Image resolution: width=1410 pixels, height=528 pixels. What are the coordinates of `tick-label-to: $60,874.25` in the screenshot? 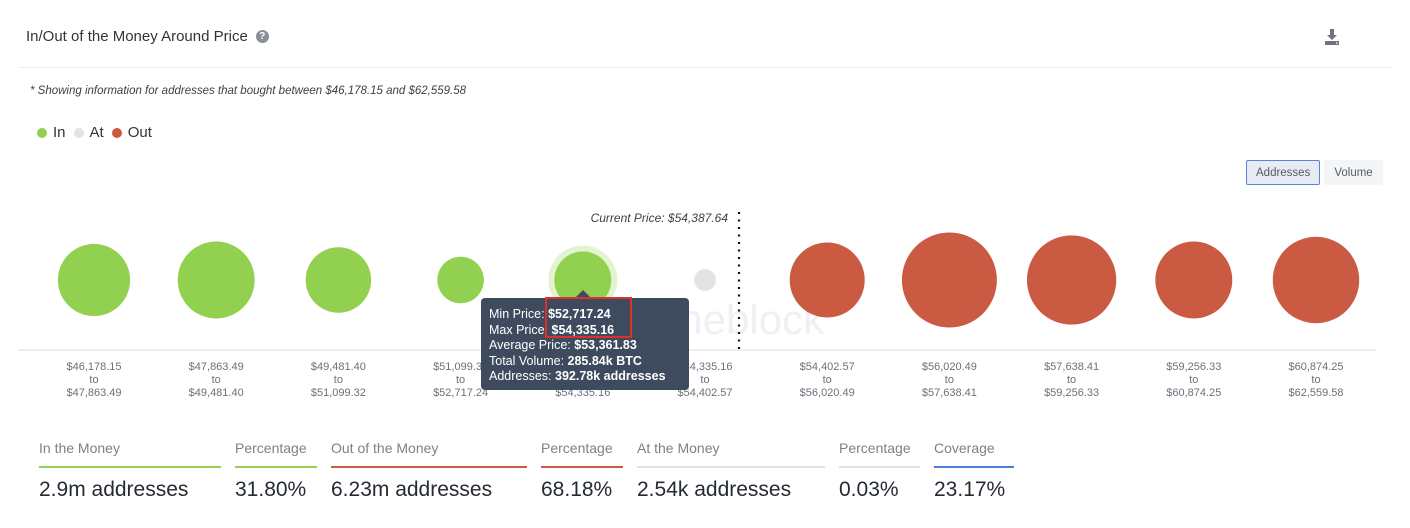 It's located at (1193, 393).